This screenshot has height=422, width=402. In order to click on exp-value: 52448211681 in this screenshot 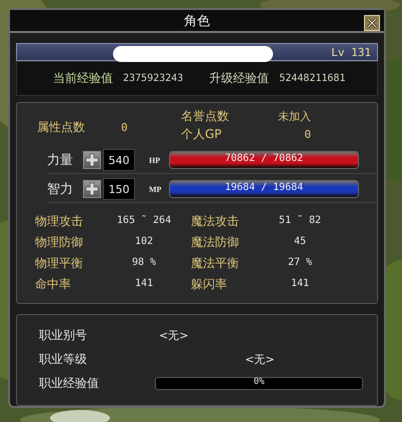, I will do `click(312, 78)`.